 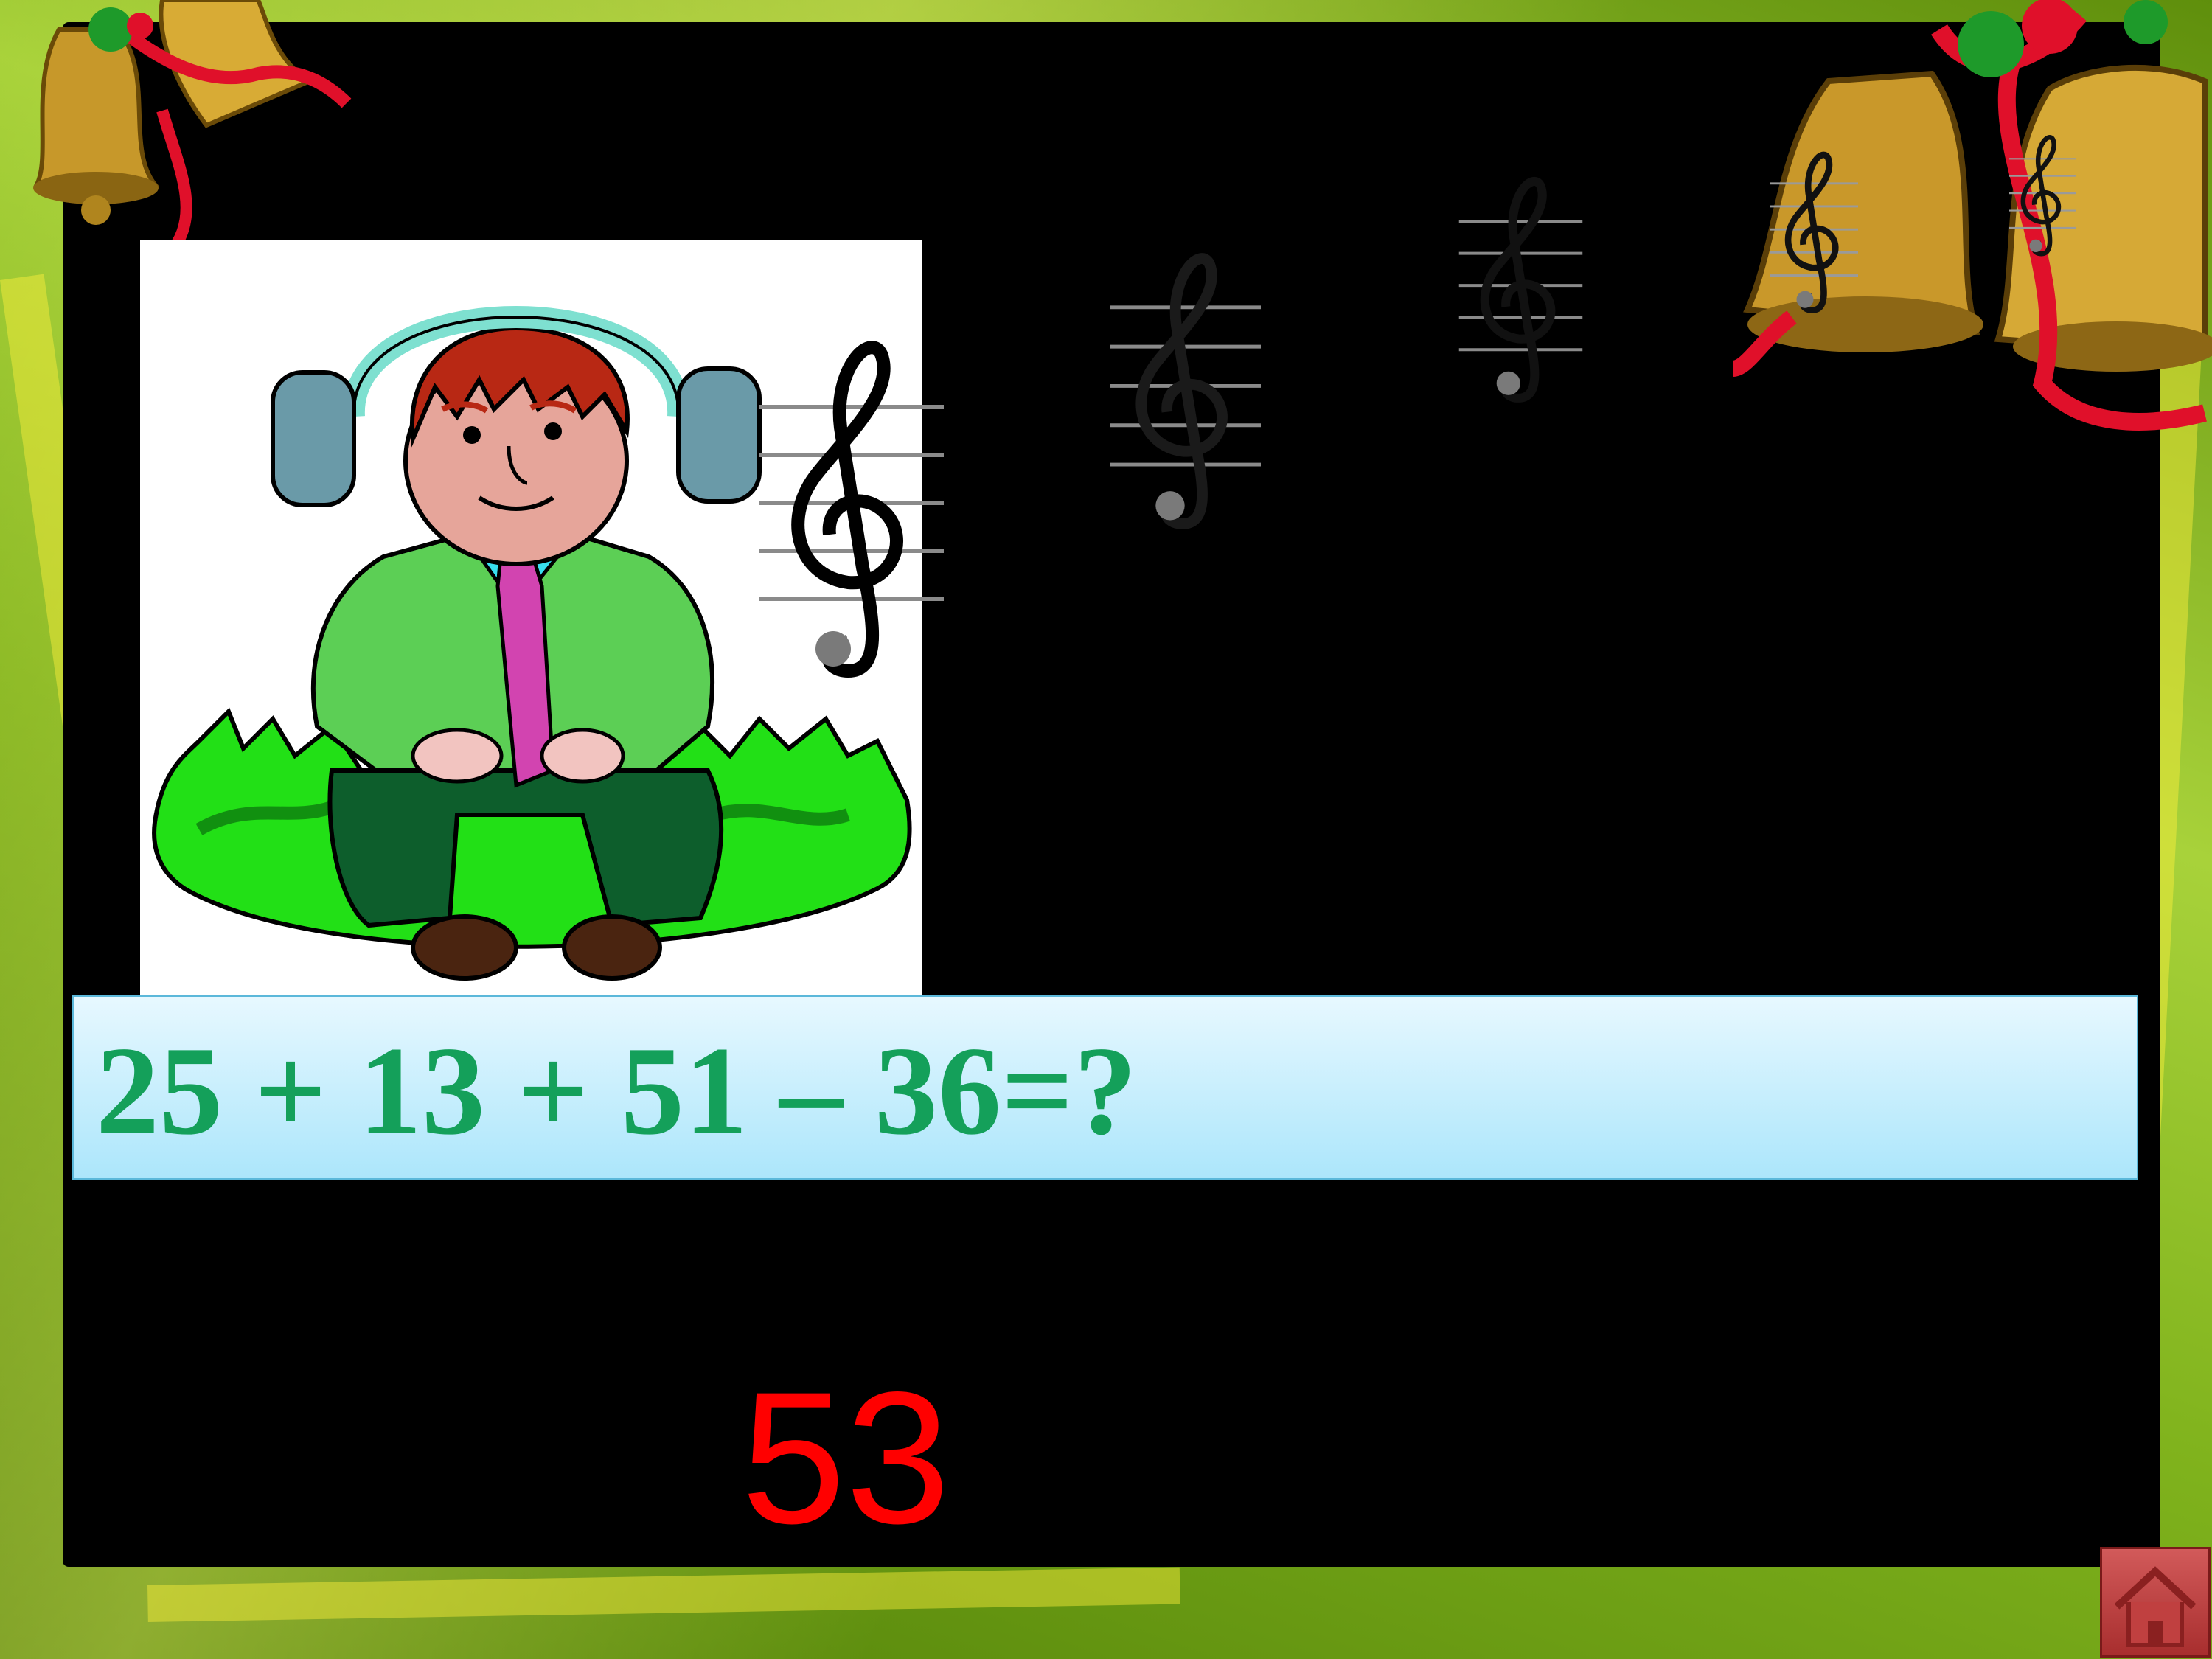 What do you see at coordinates (845, 1458) in the screenshot?
I see `answer-text: 53` at bounding box center [845, 1458].